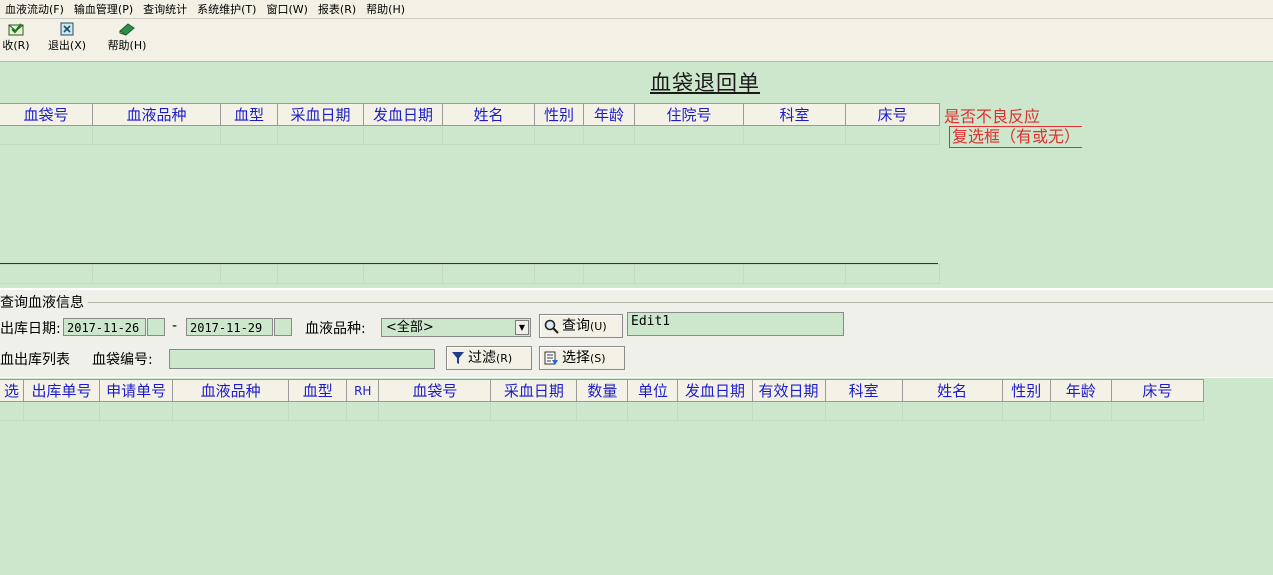 Image resolution: width=1273 pixels, height=575 pixels. I want to click on col-header: 选, so click(12, 390).